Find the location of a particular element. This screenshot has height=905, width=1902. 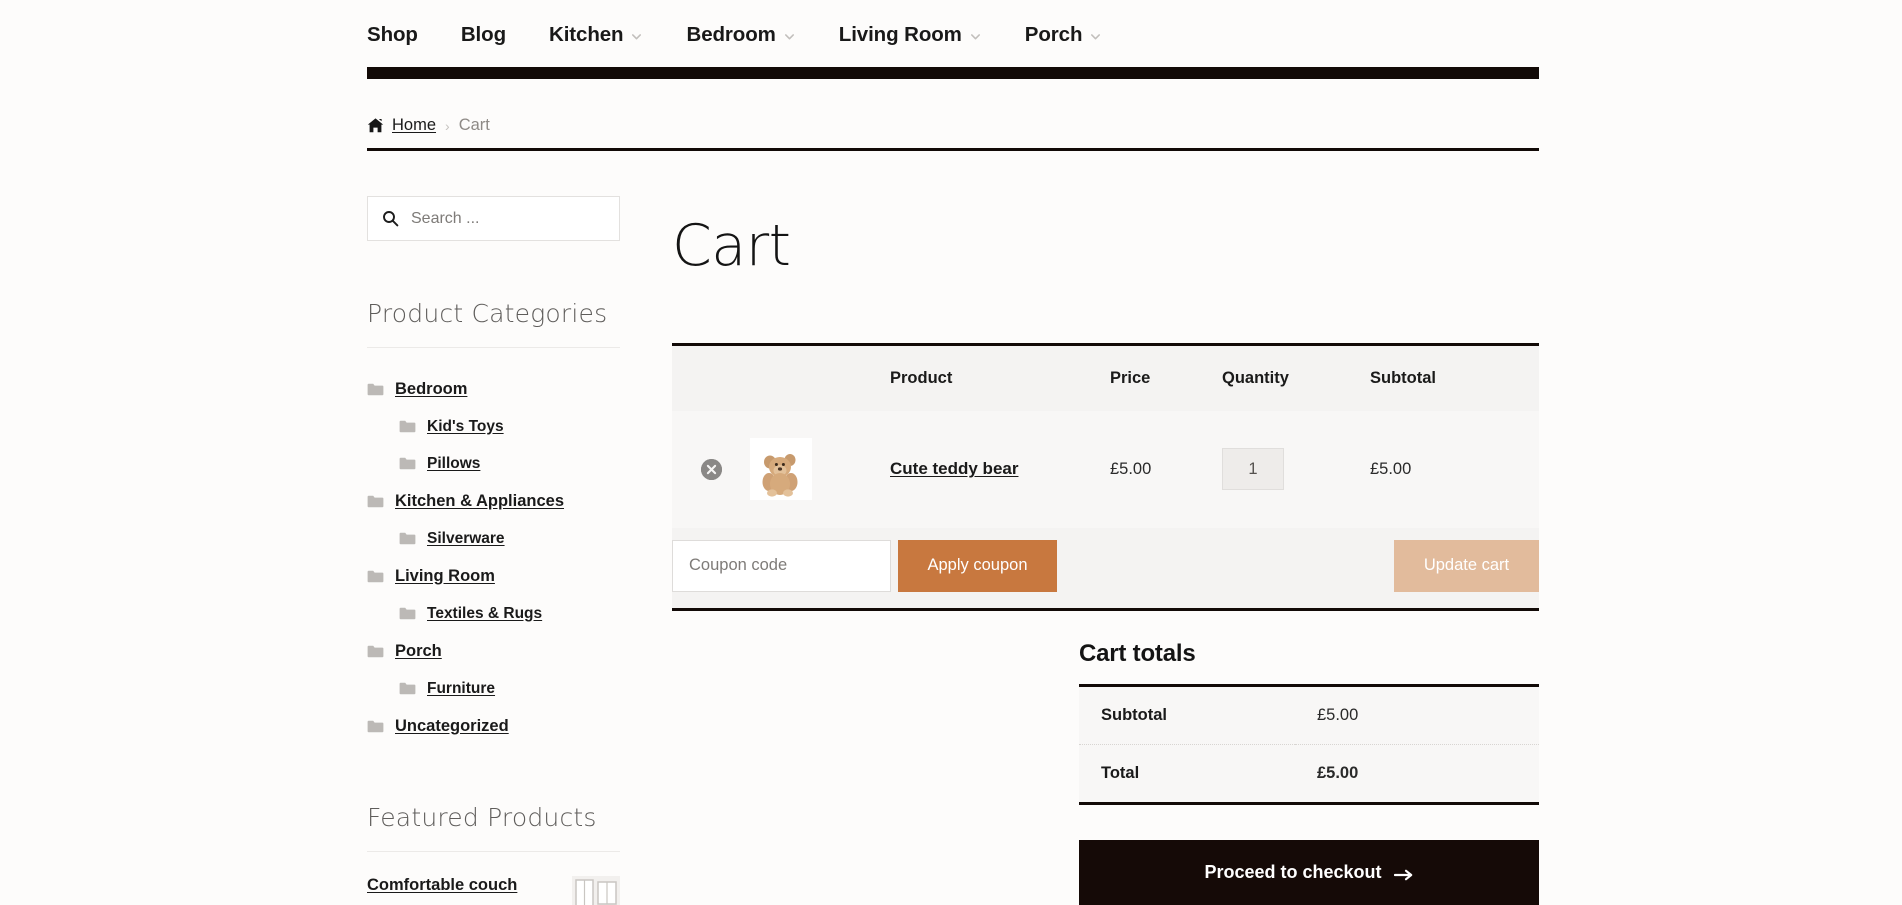

home-icon is located at coordinates (375, 125).